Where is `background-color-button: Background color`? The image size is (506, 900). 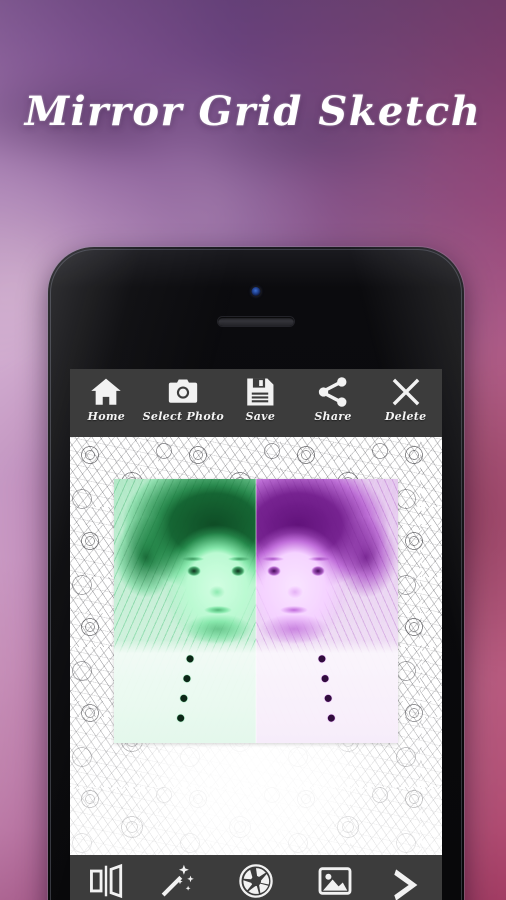 background-color-button: Background color is located at coordinates (335, 881).